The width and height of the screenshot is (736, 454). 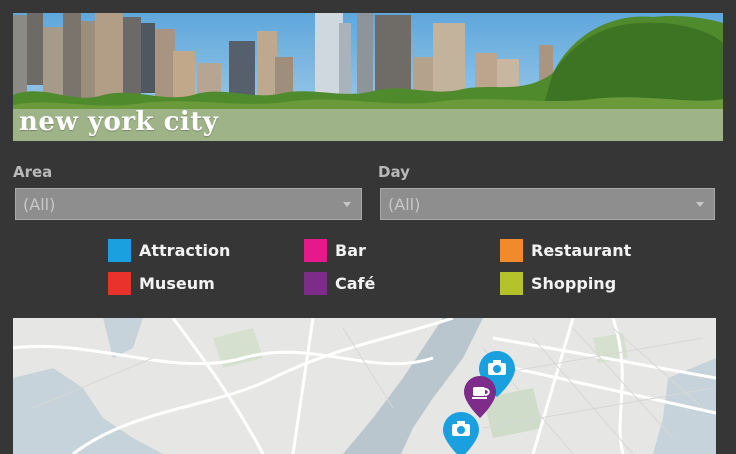 What do you see at coordinates (574, 283) in the screenshot?
I see `legend-label: Shopping` at bounding box center [574, 283].